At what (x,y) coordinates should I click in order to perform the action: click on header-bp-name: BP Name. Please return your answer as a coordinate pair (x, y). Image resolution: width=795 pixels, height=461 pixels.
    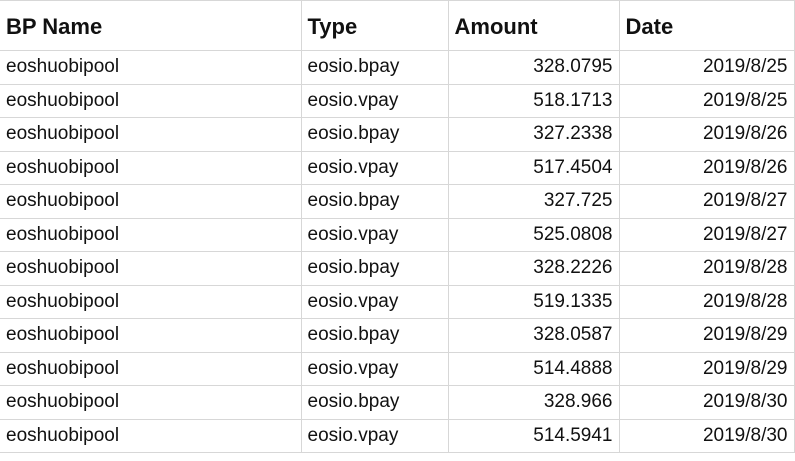
    Looking at the image, I should click on (151, 25).